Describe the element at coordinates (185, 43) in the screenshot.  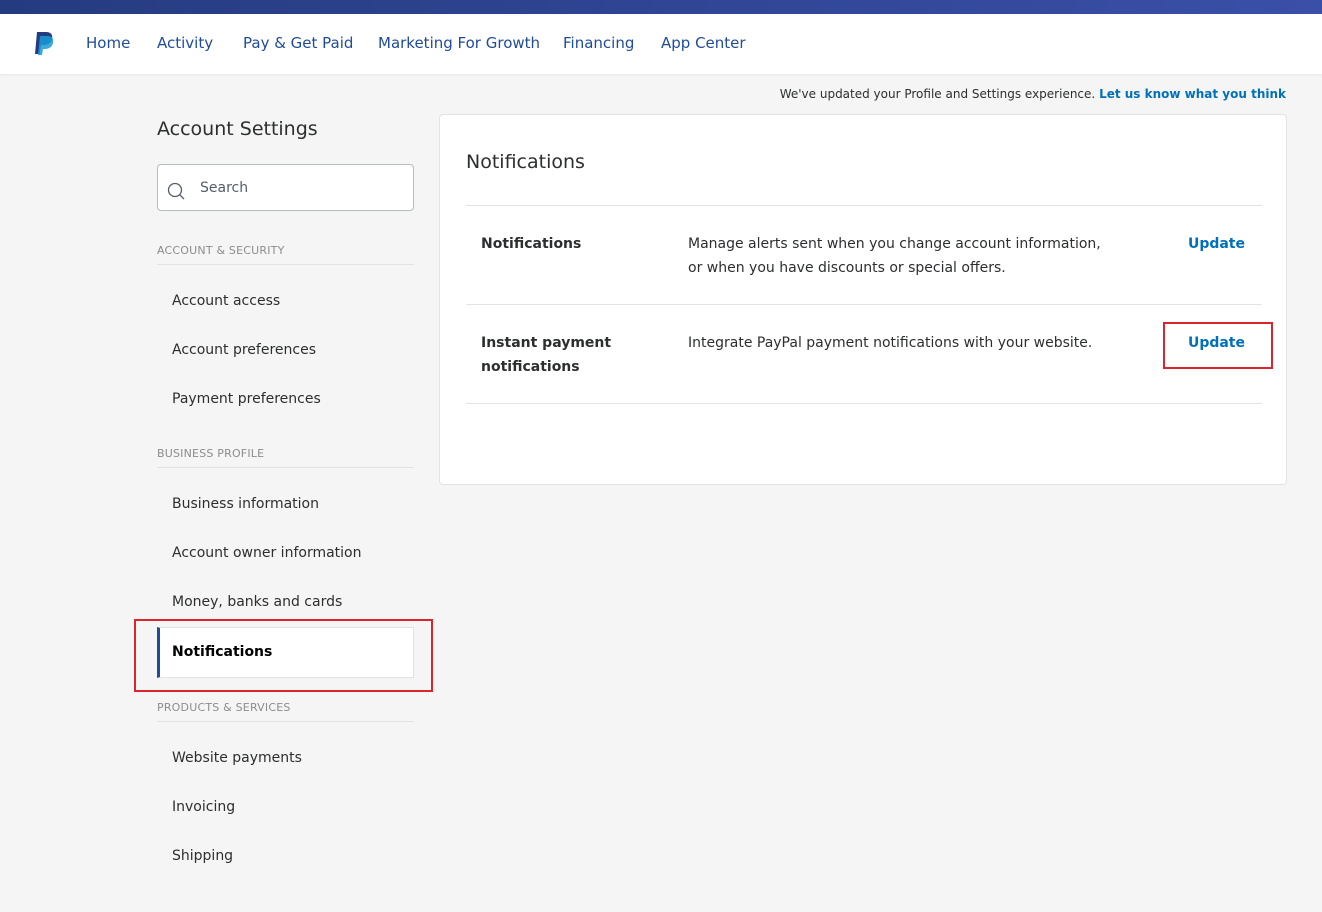
I see `nav-activity: Activity` at that location.